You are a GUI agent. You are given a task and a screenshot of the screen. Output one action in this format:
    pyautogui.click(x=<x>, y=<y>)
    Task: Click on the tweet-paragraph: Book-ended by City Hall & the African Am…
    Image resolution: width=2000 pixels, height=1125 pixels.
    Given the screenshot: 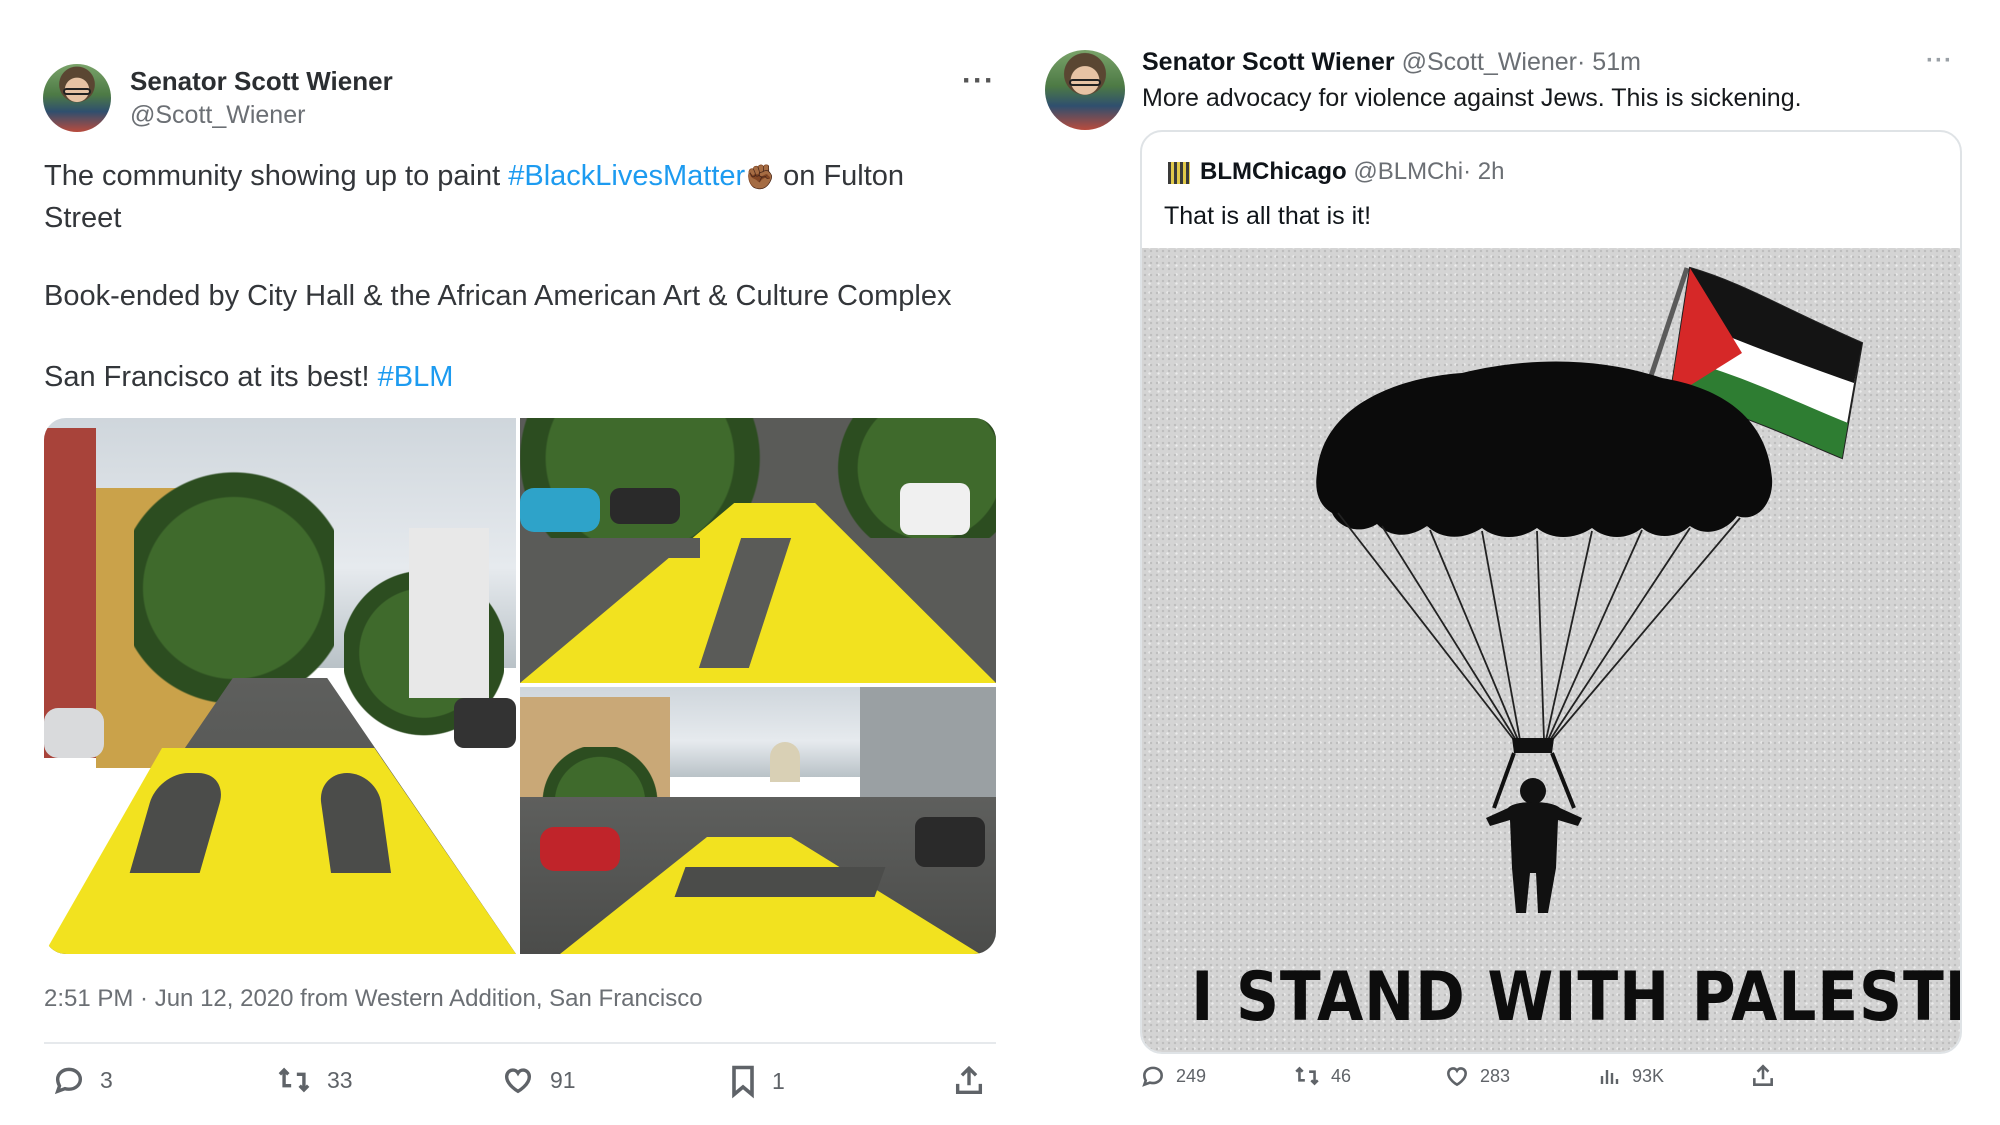 What is the action you would take?
    pyautogui.click(x=498, y=296)
    